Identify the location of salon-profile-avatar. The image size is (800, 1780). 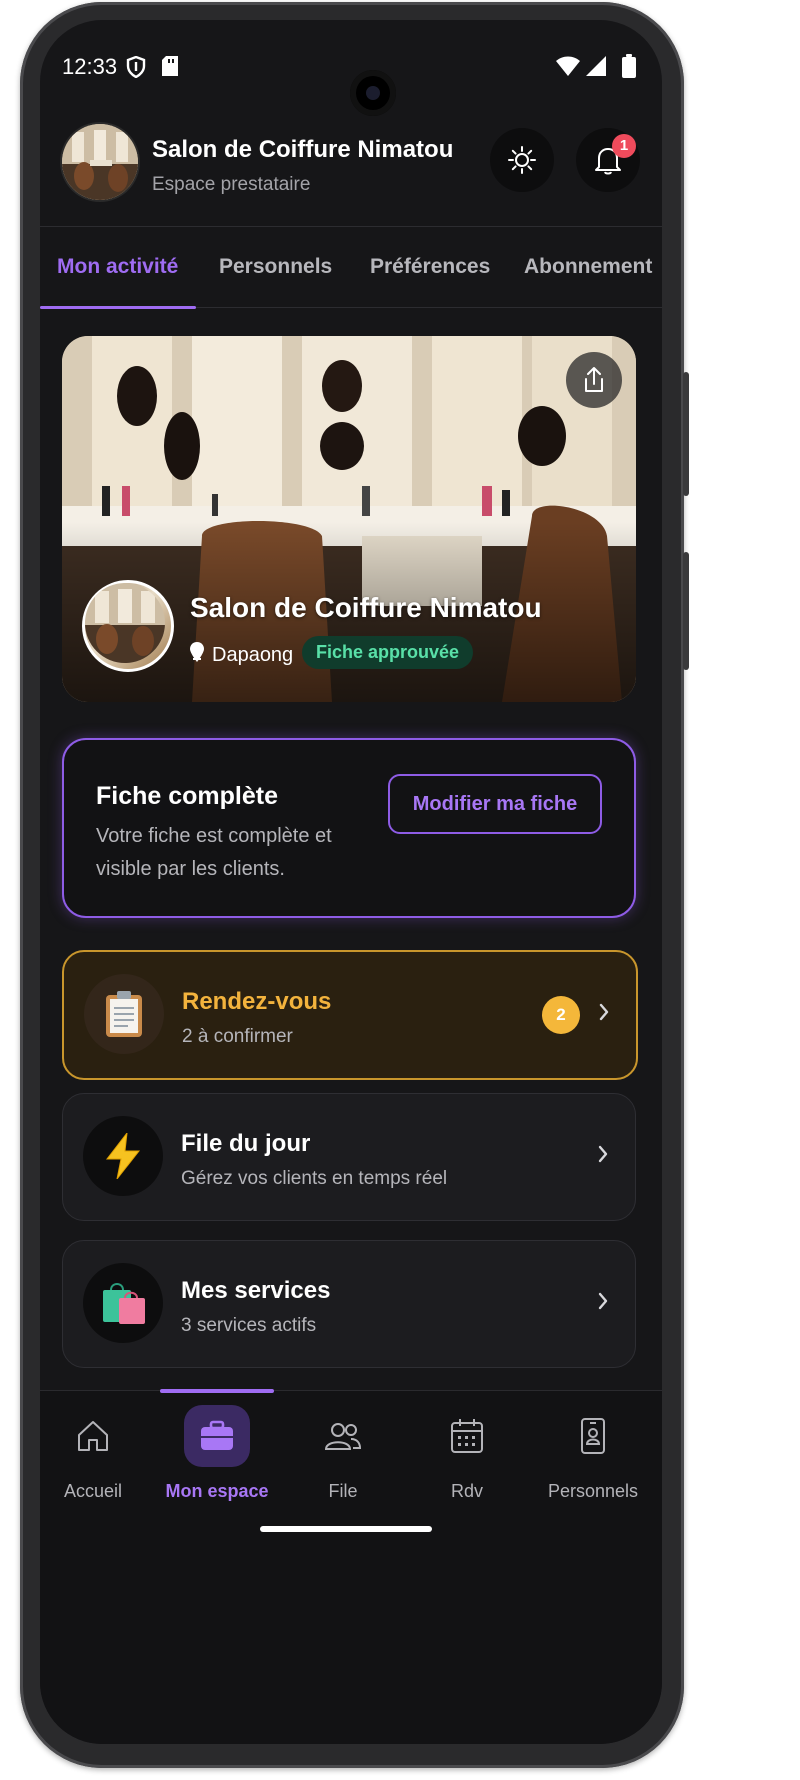
(128, 626).